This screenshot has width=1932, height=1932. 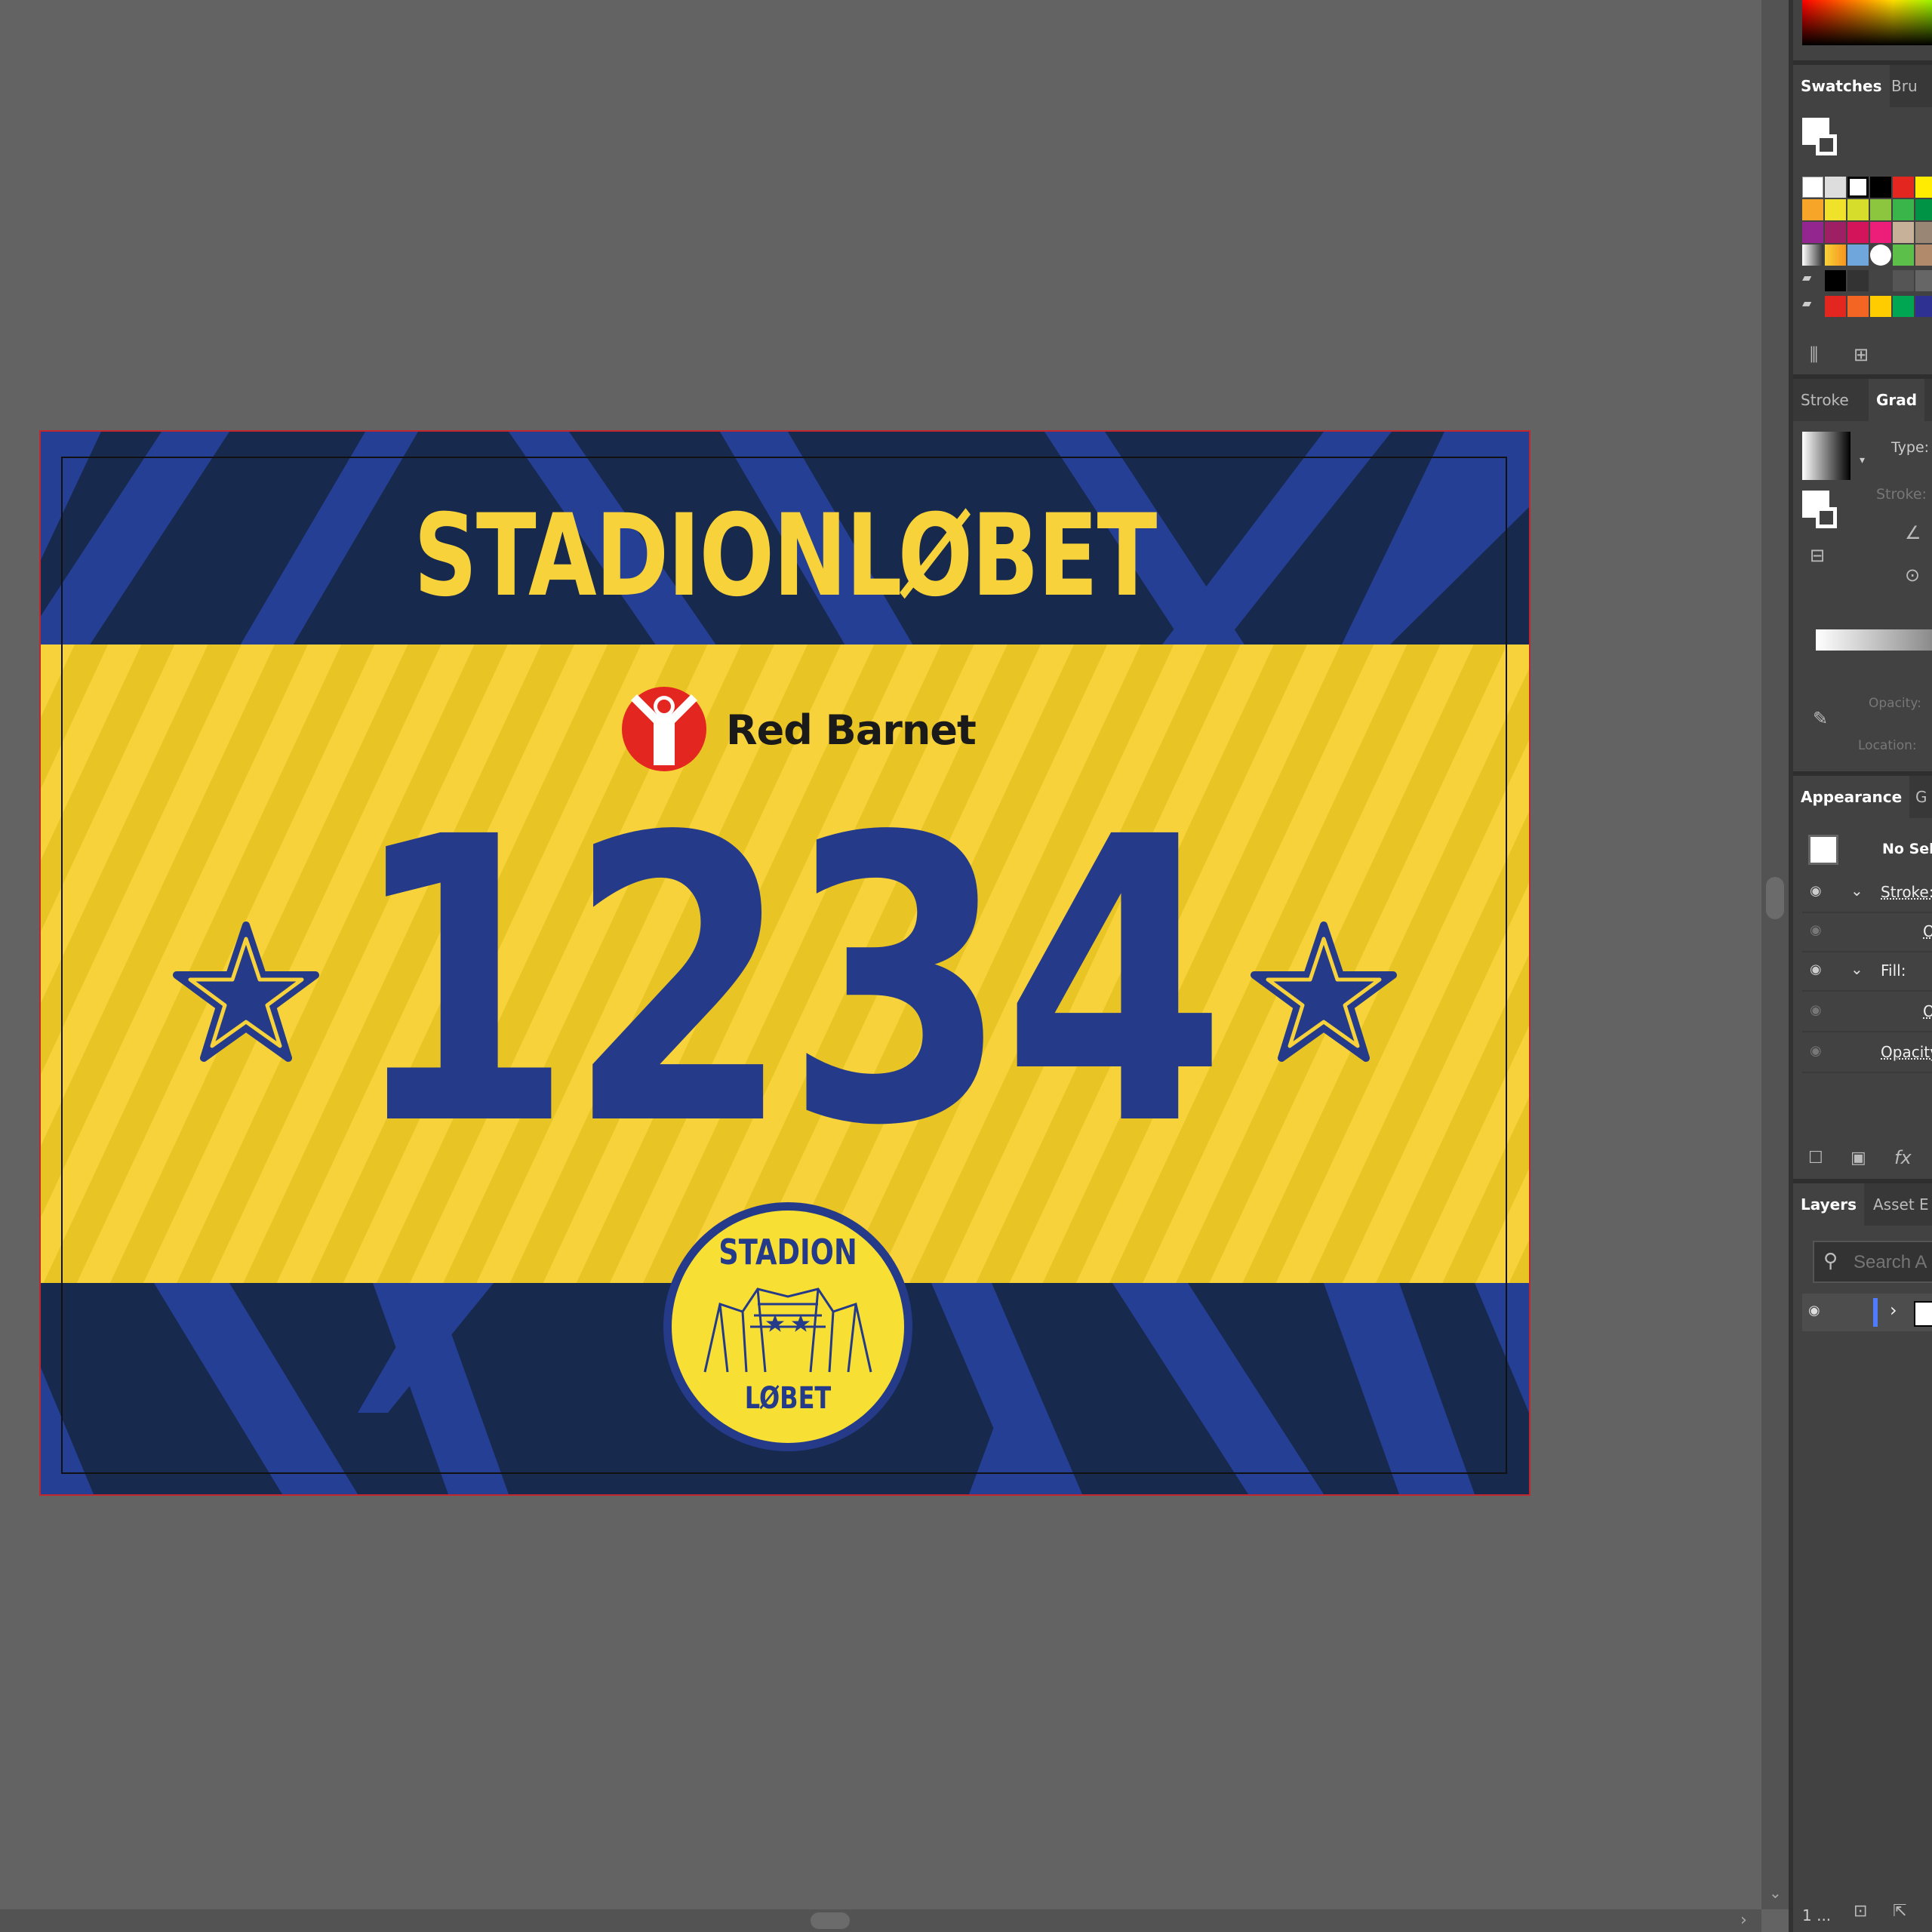 I want to click on color-panel, so click(x=1862, y=30).